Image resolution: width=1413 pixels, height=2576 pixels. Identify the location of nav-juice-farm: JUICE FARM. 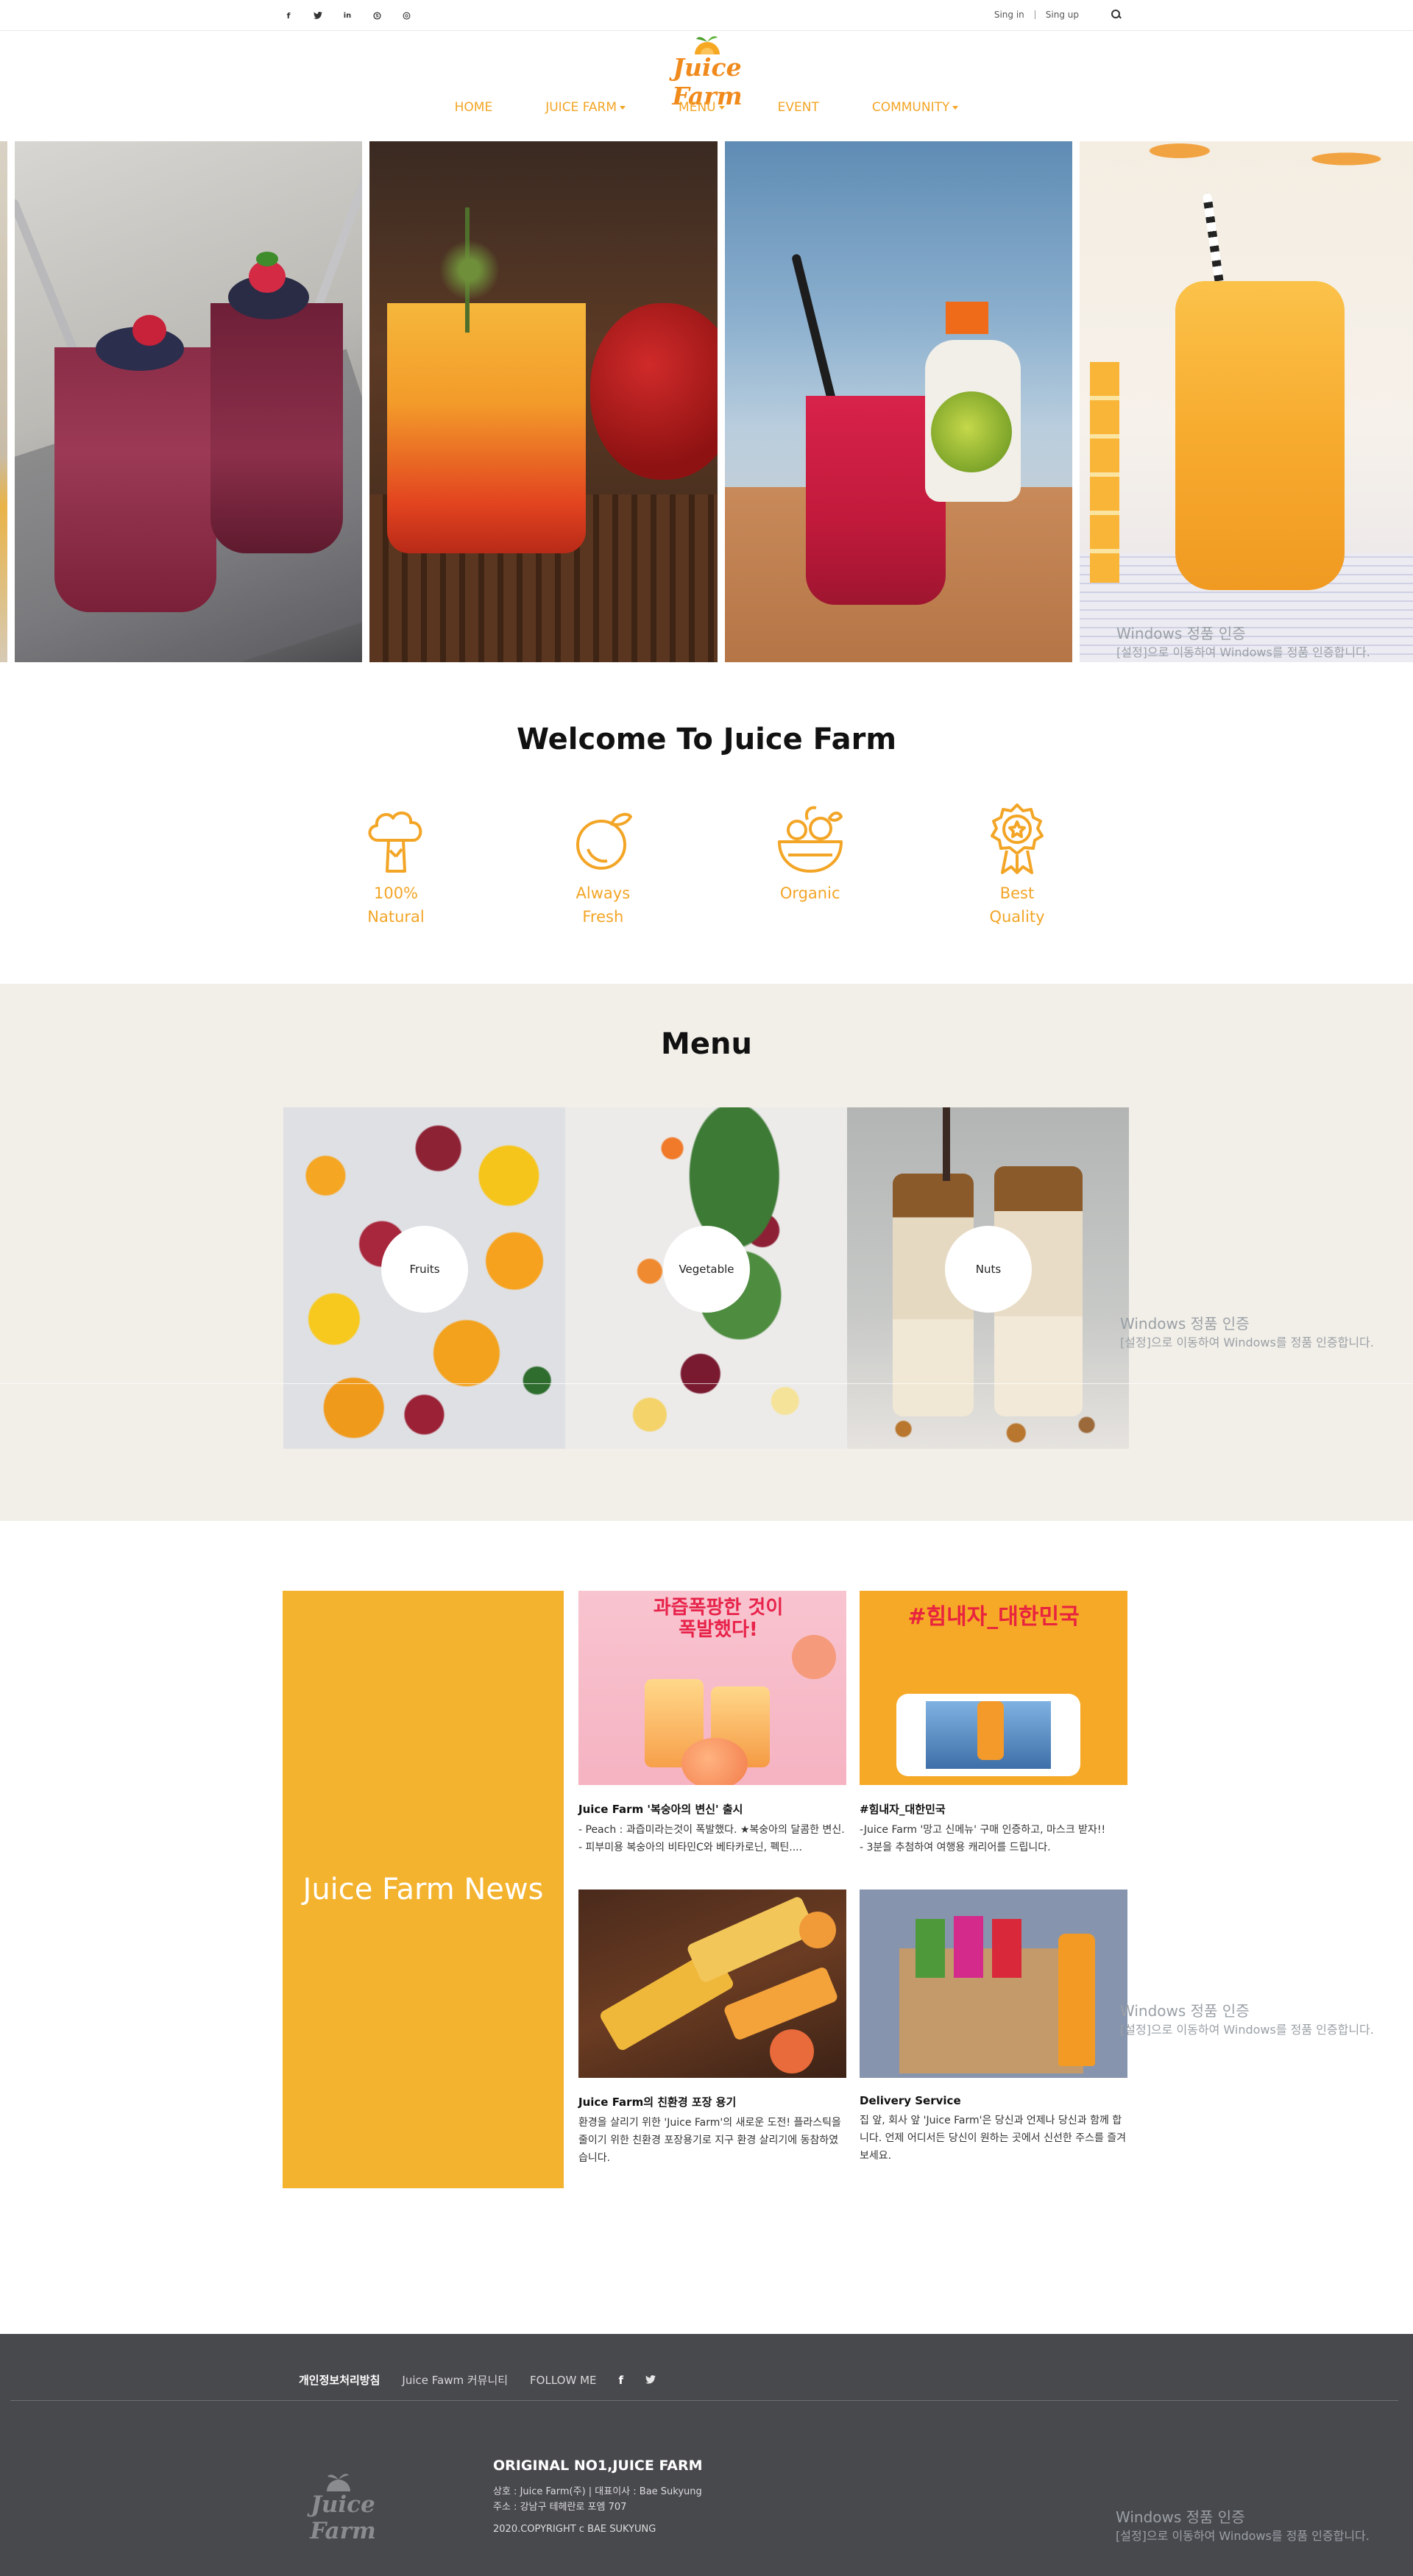
(585, 107).